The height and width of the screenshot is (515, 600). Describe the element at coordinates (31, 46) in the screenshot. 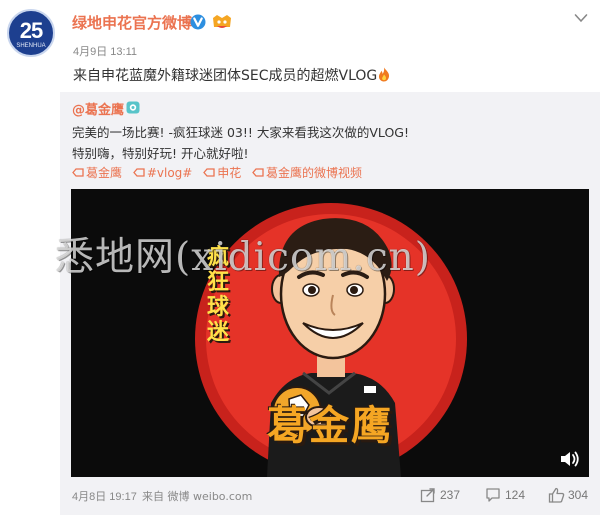

I see `avatar-text: SHENHUA` at that location.